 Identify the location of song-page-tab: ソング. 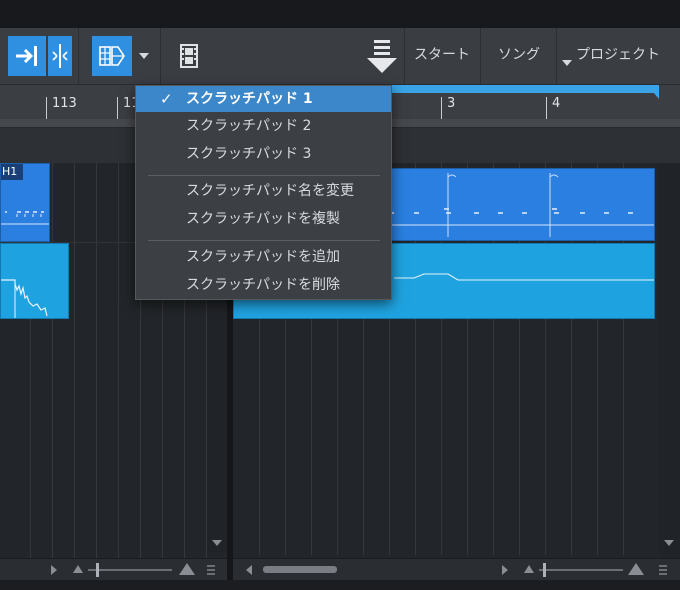
(519, 56).